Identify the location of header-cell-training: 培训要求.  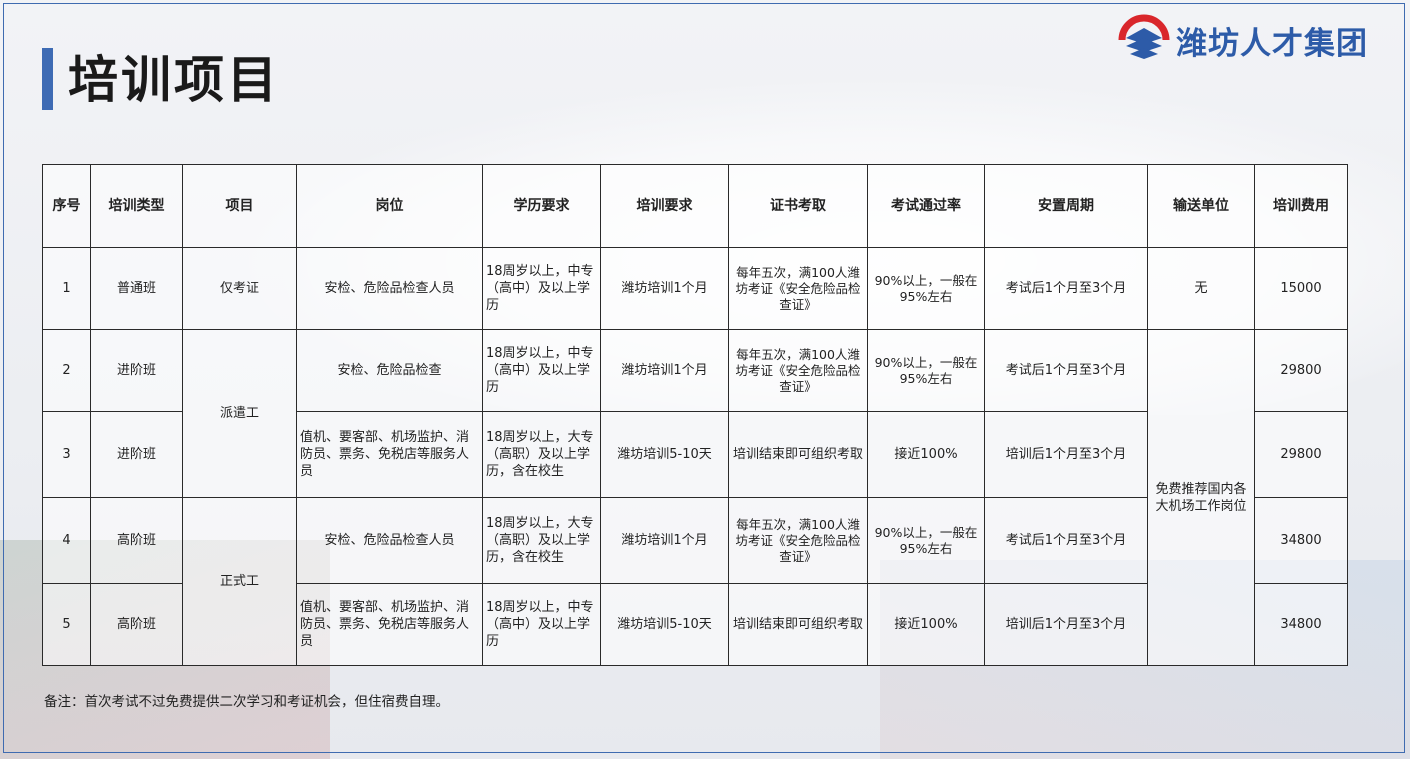
(664, 206).